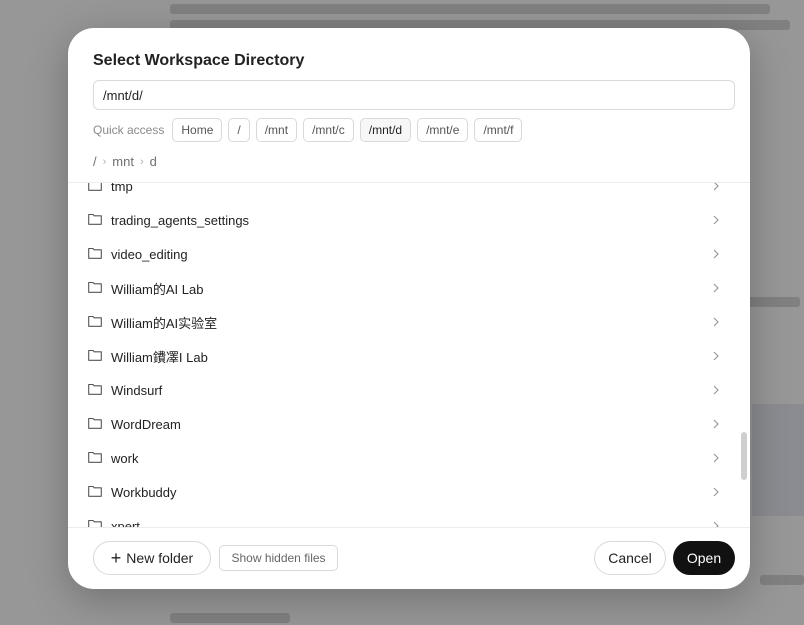 This screenshot has width=804, height=625. What do you see at coordinates (409, 254) in the screenshot?
I see `folder-row: video_editing` at bounding box center [409, 254].